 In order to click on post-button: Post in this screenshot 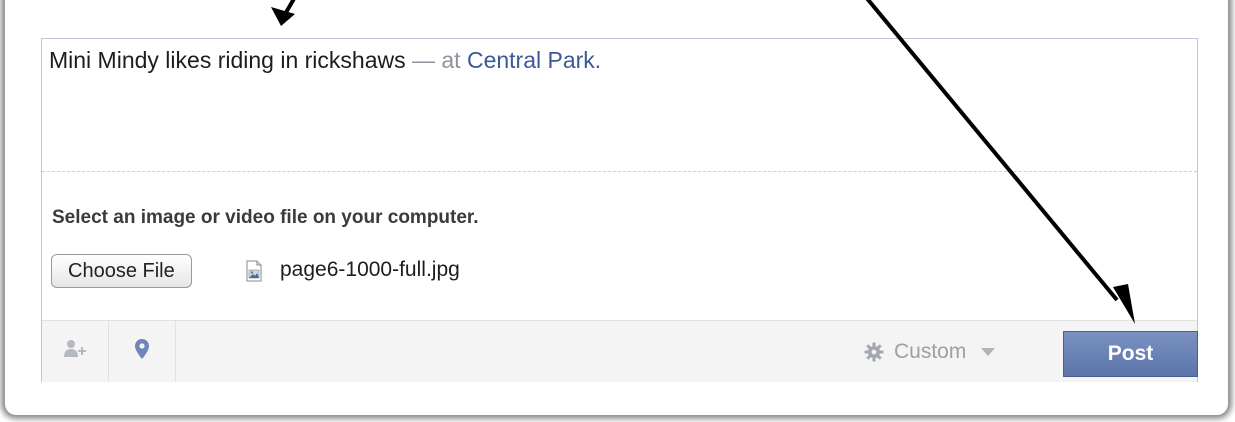, I will do `click(1130, 354)`.